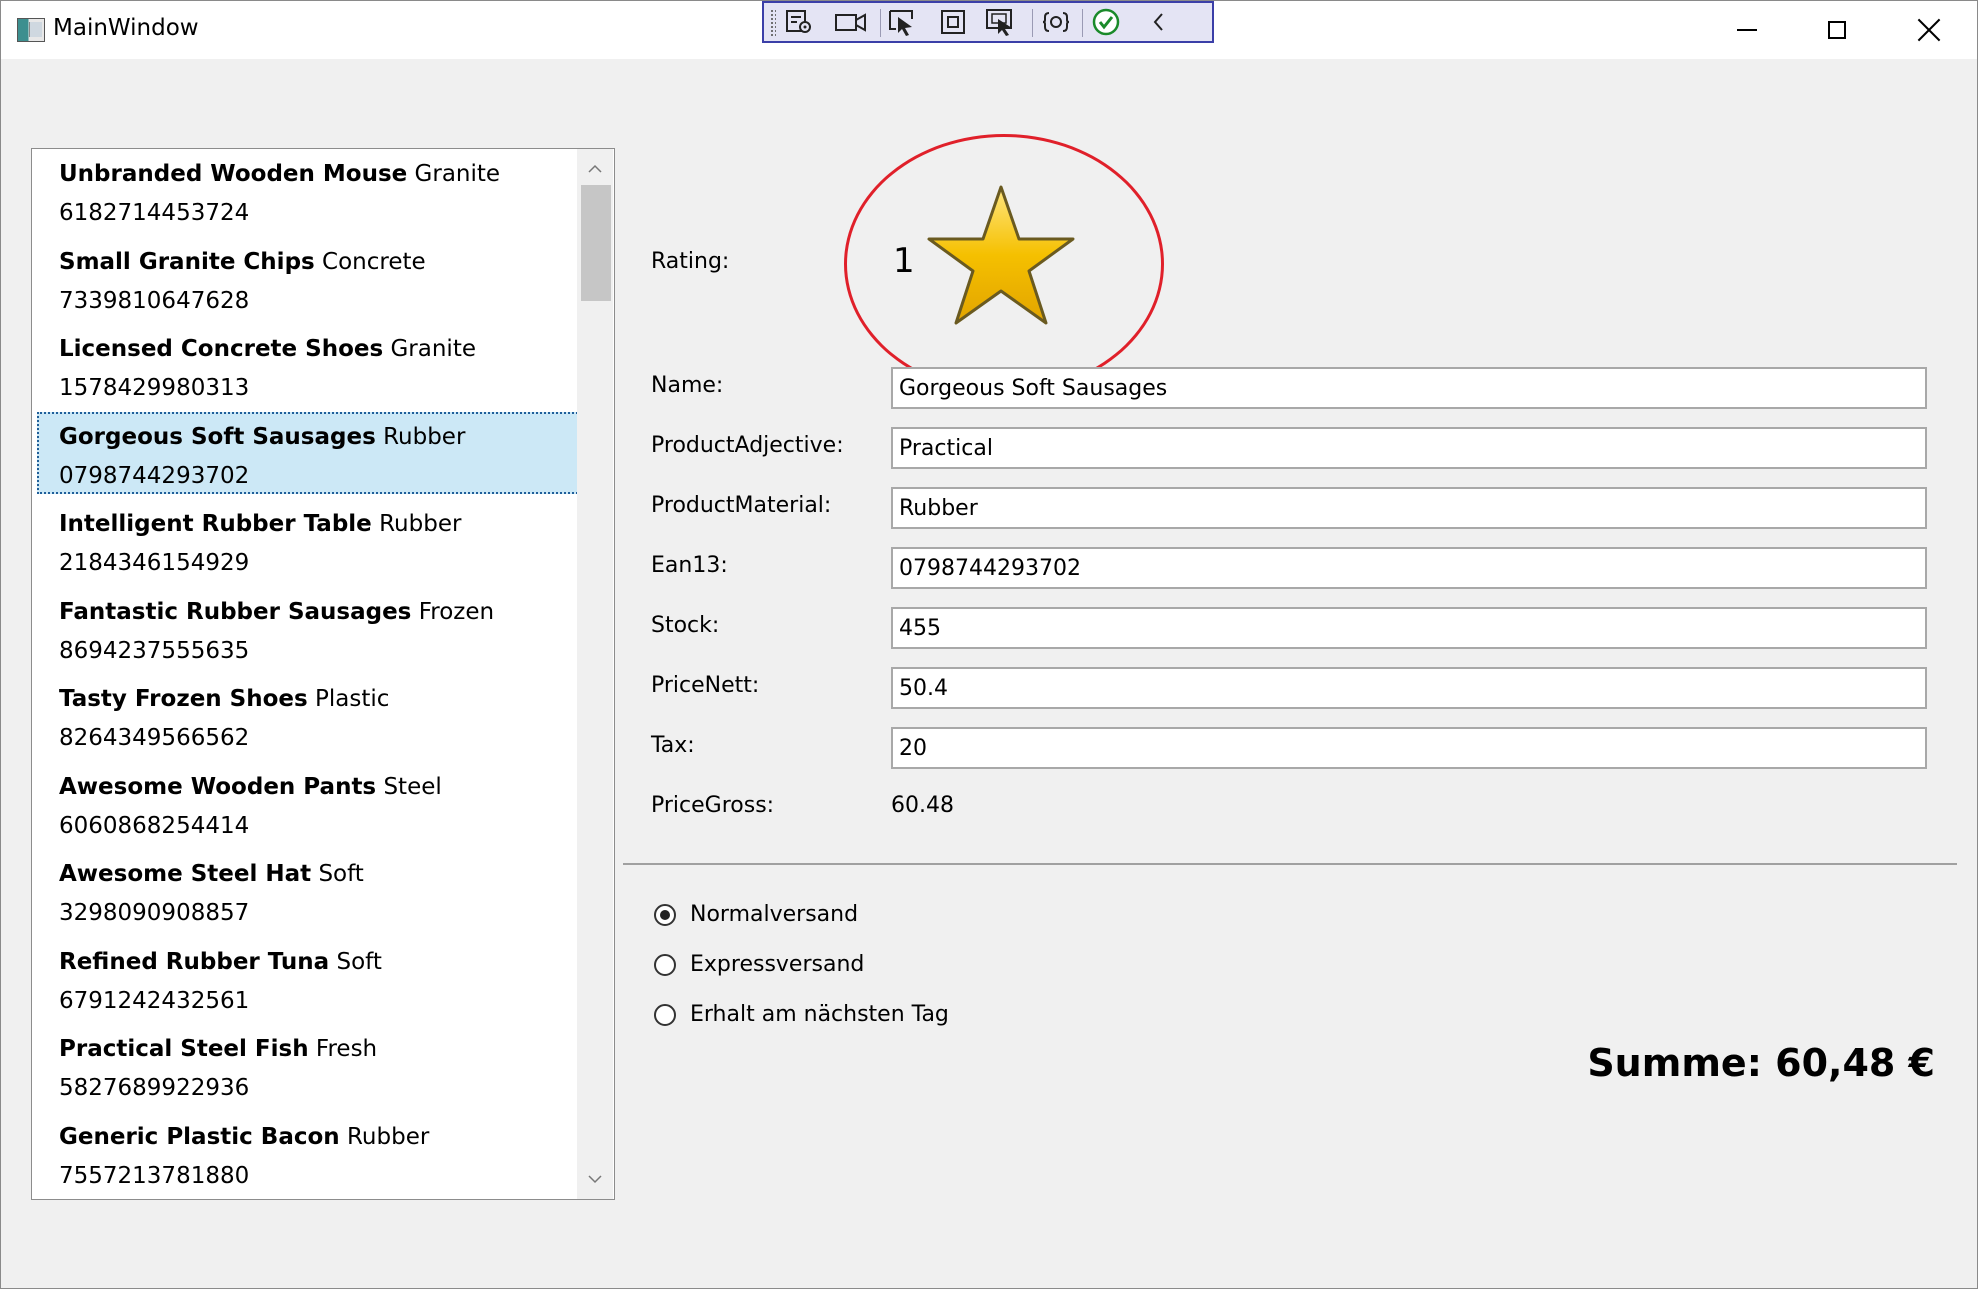 This screenshot has width=1978, height=1289. What do you see at coordinates (1159, 22) in the screenshot?
I see `collapse-toolbar-icon` at bounding box center [1159, 22].